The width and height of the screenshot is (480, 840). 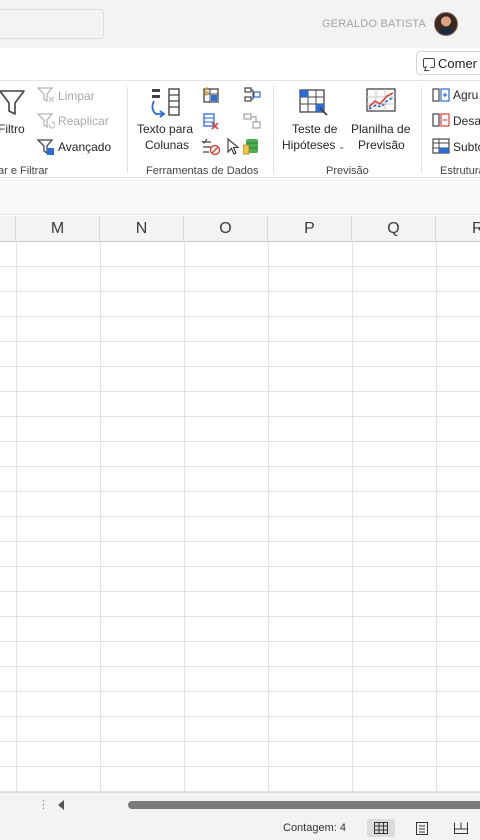 What do you see at coordinates (211, 95) in the screenshot?
I see `flash-fill-icon` at bounding box center [211, 95].